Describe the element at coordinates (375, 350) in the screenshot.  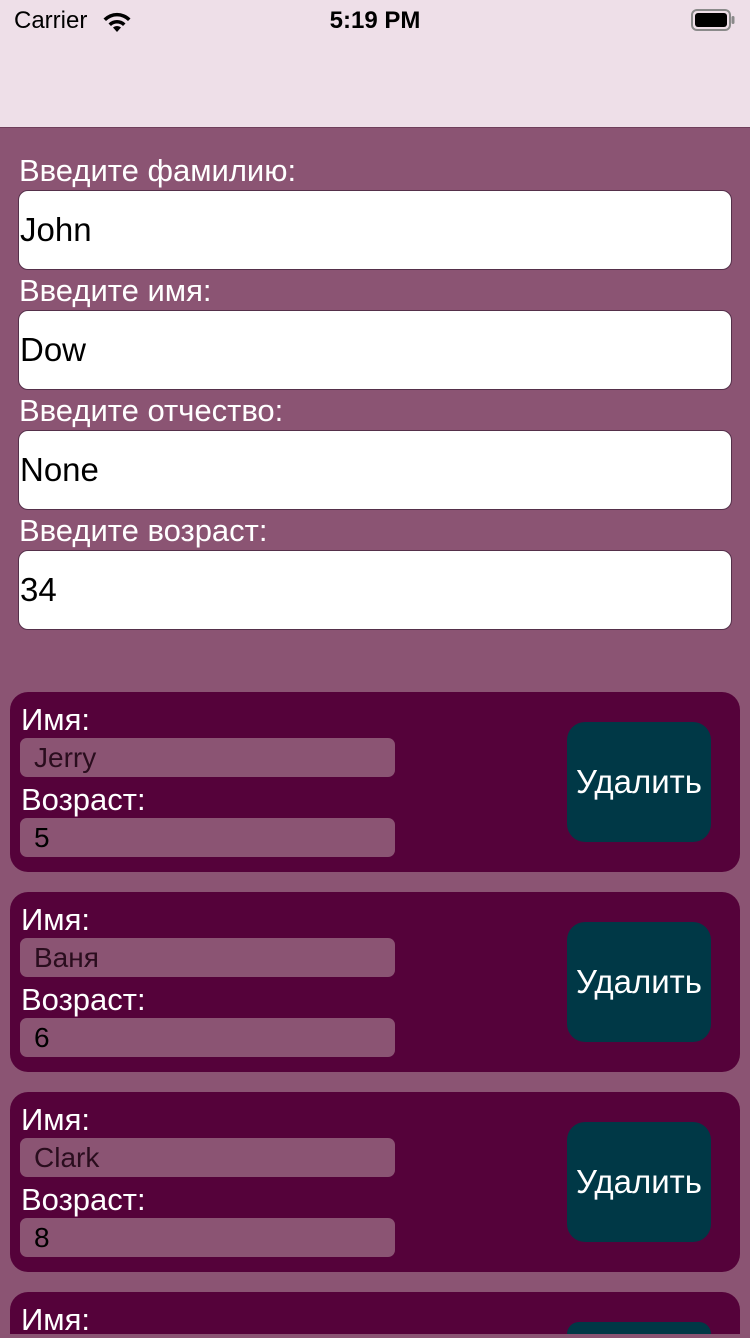
I see `first-name-input: Dow` at that location.